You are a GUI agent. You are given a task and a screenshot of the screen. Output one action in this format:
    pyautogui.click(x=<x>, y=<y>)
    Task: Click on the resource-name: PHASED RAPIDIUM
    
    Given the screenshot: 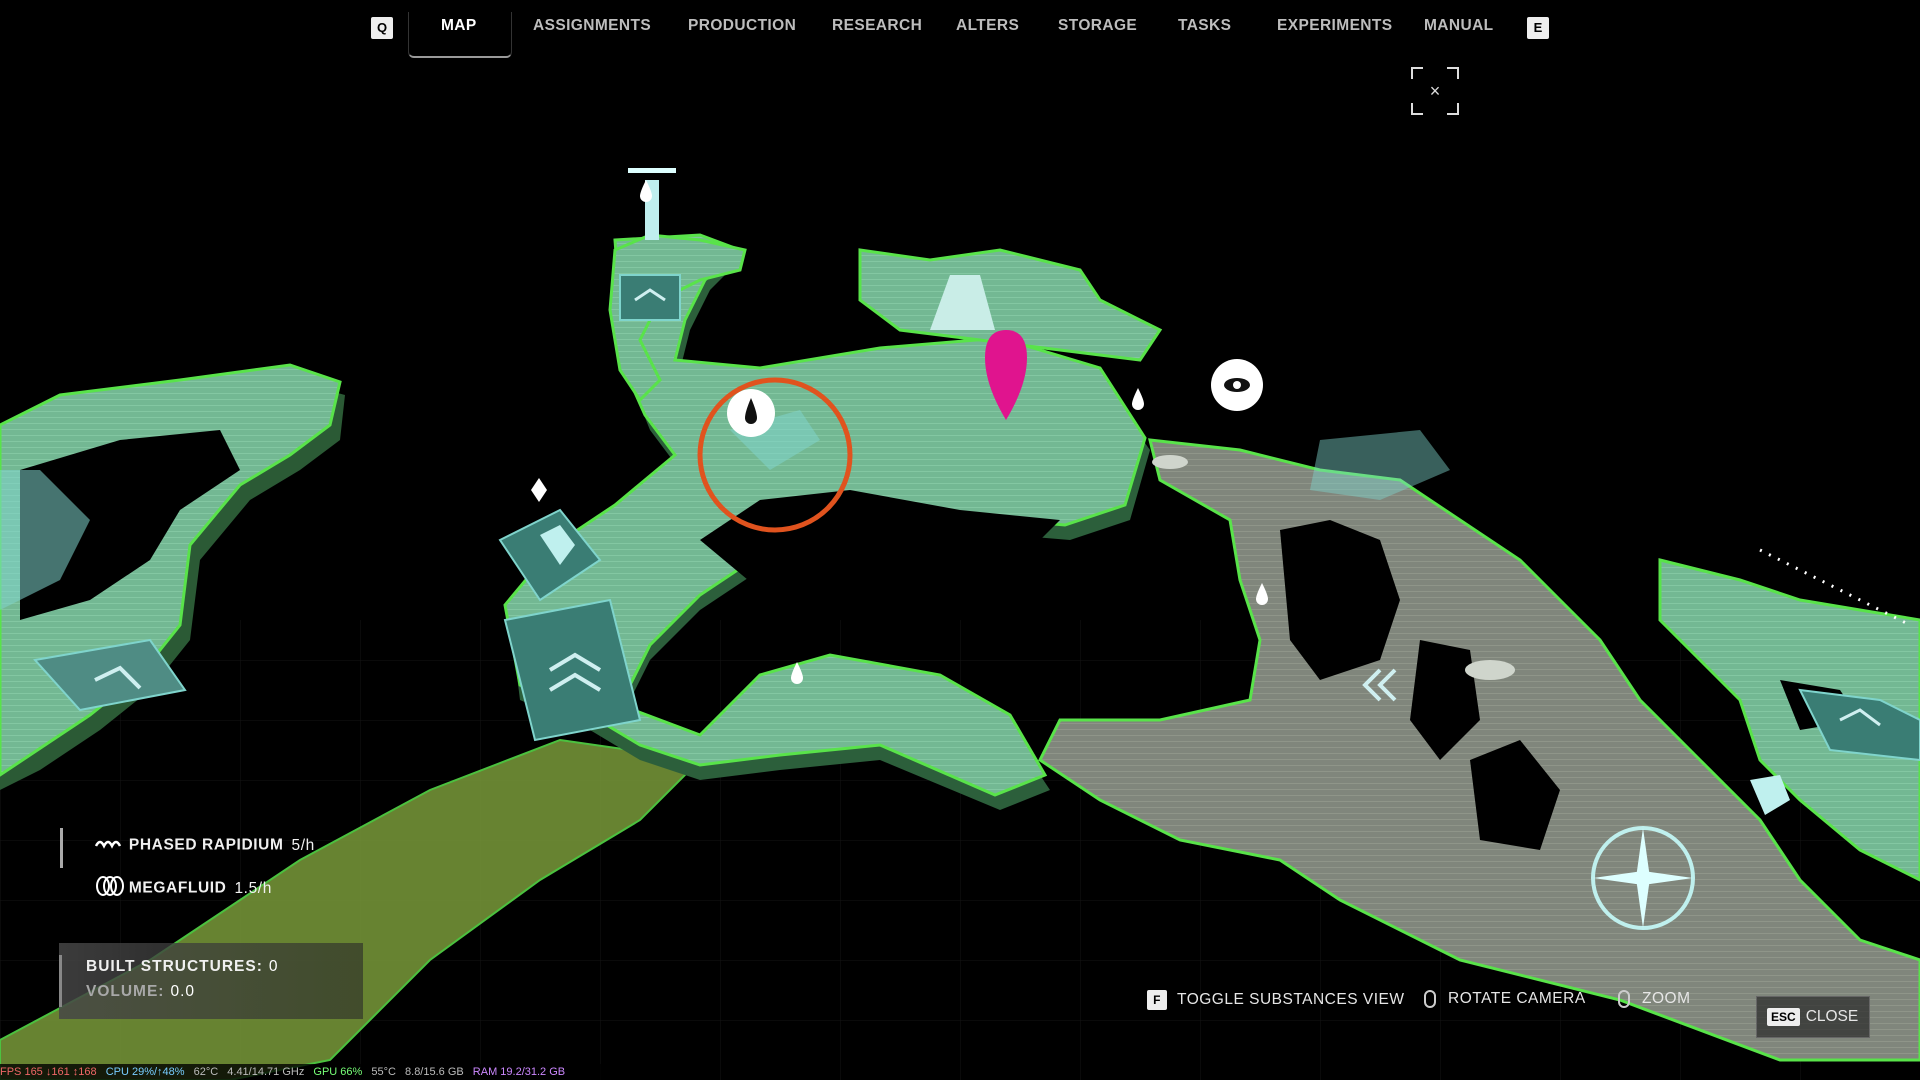 What is the action you would take?
    pyautogui.click(x=206, y=845)
    